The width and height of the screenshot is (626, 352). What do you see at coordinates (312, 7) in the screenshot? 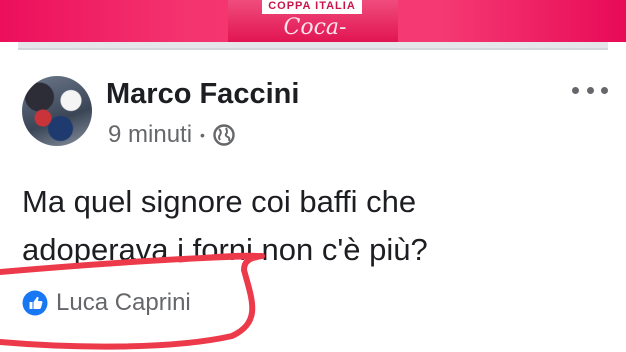
I see `banner-top-text: COPPA ITALIA` at bounding box center [312, 7].